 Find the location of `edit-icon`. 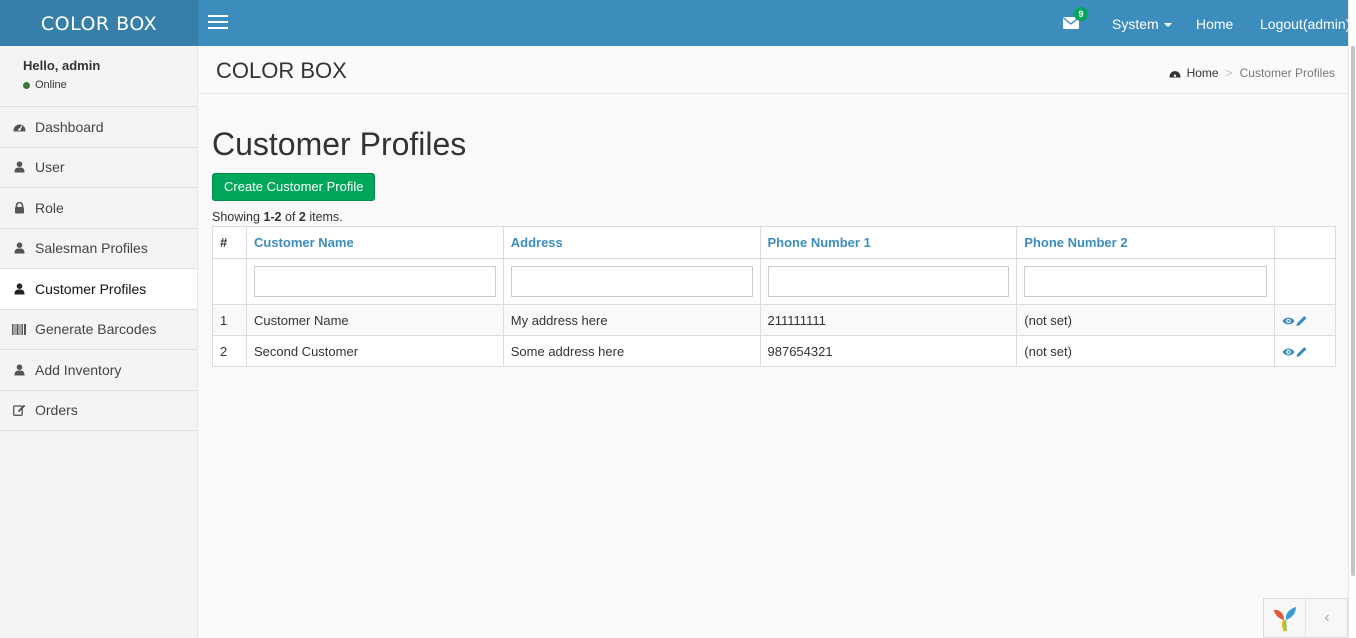

edit-icon is located at coordinates (19, 410).